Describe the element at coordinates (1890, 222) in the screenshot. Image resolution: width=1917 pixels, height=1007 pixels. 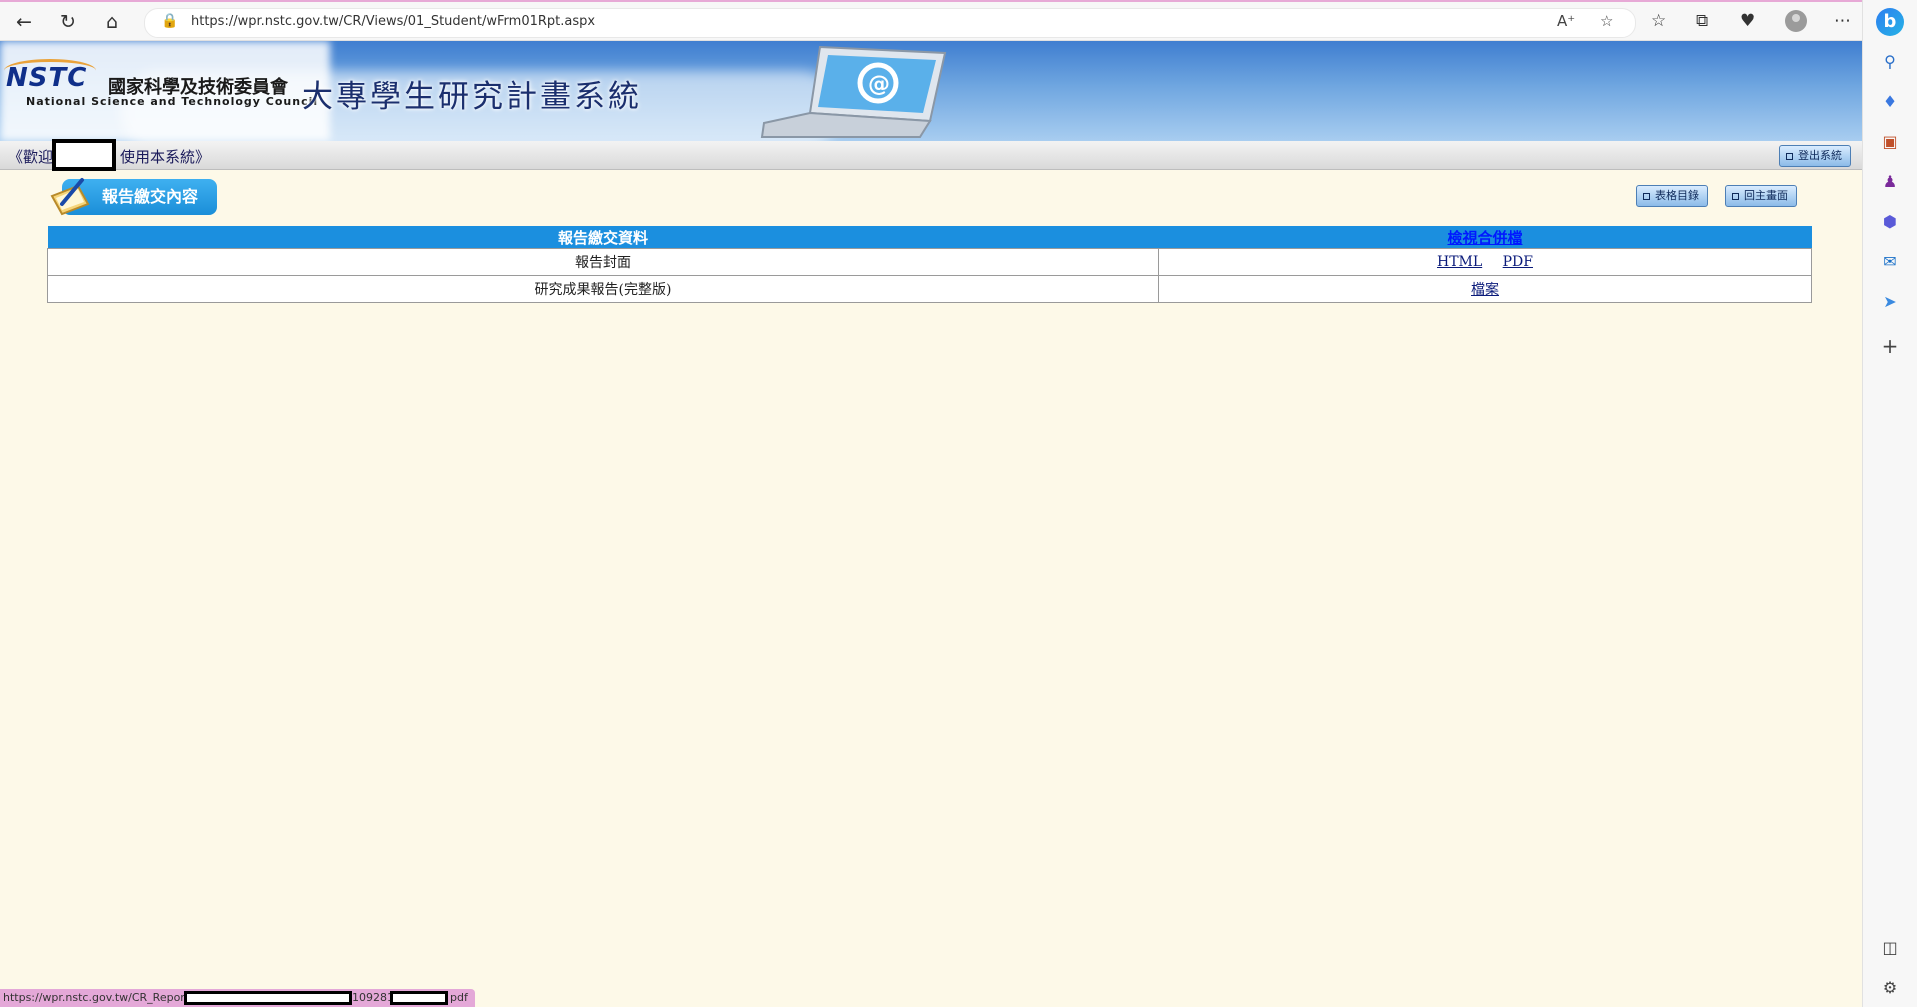
I see `microsoft-365-icon: ⬢` at that location.